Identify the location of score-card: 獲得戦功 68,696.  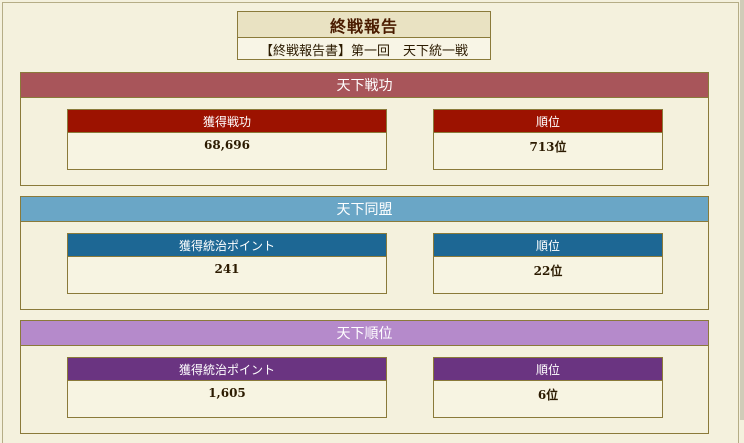
(227, 139).